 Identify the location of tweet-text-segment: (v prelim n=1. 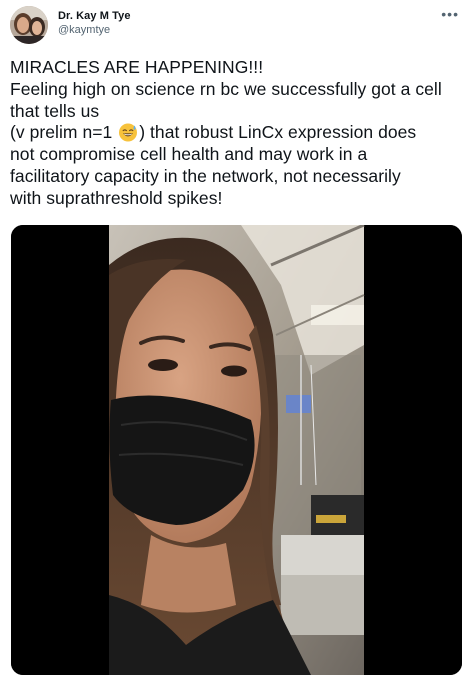
(64, 132).